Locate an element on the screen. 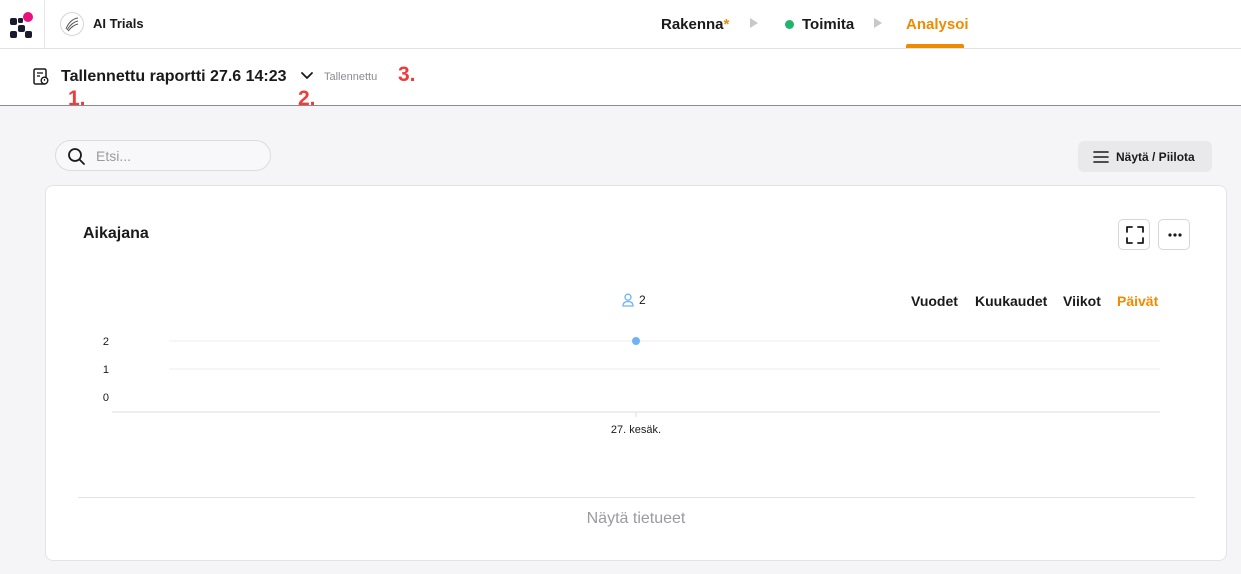 This screenshot has width=1241, height=574. report-icon is located at coordinates (41, 76).